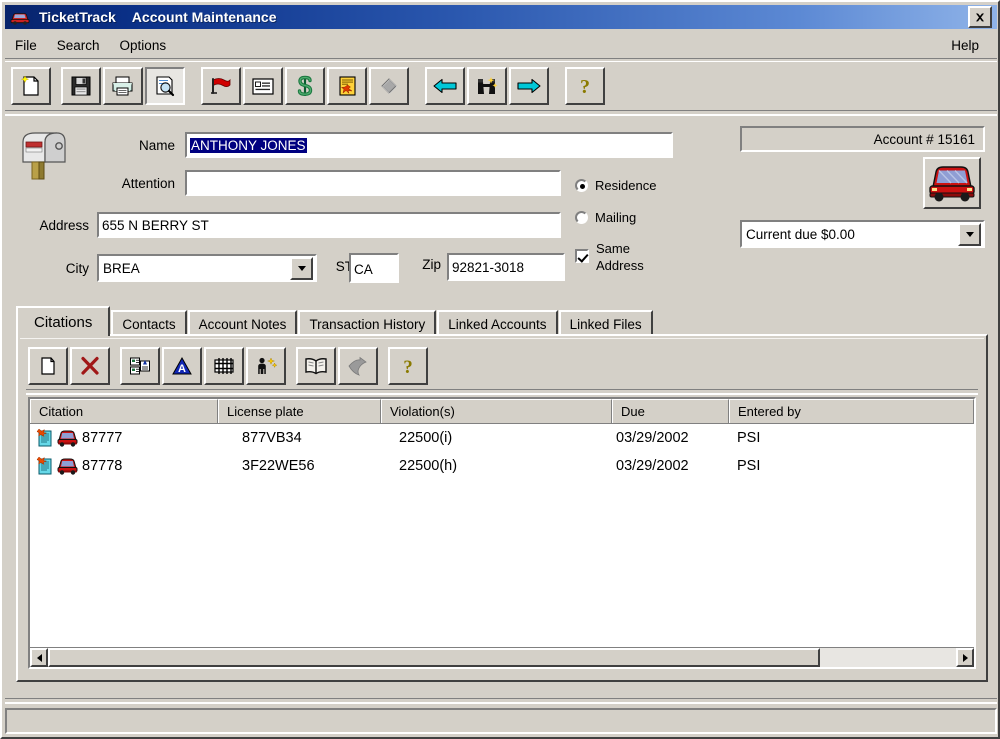 This screenshot has height=739, width=1000. I want to click on print-preview-icon, so click(165, 86).